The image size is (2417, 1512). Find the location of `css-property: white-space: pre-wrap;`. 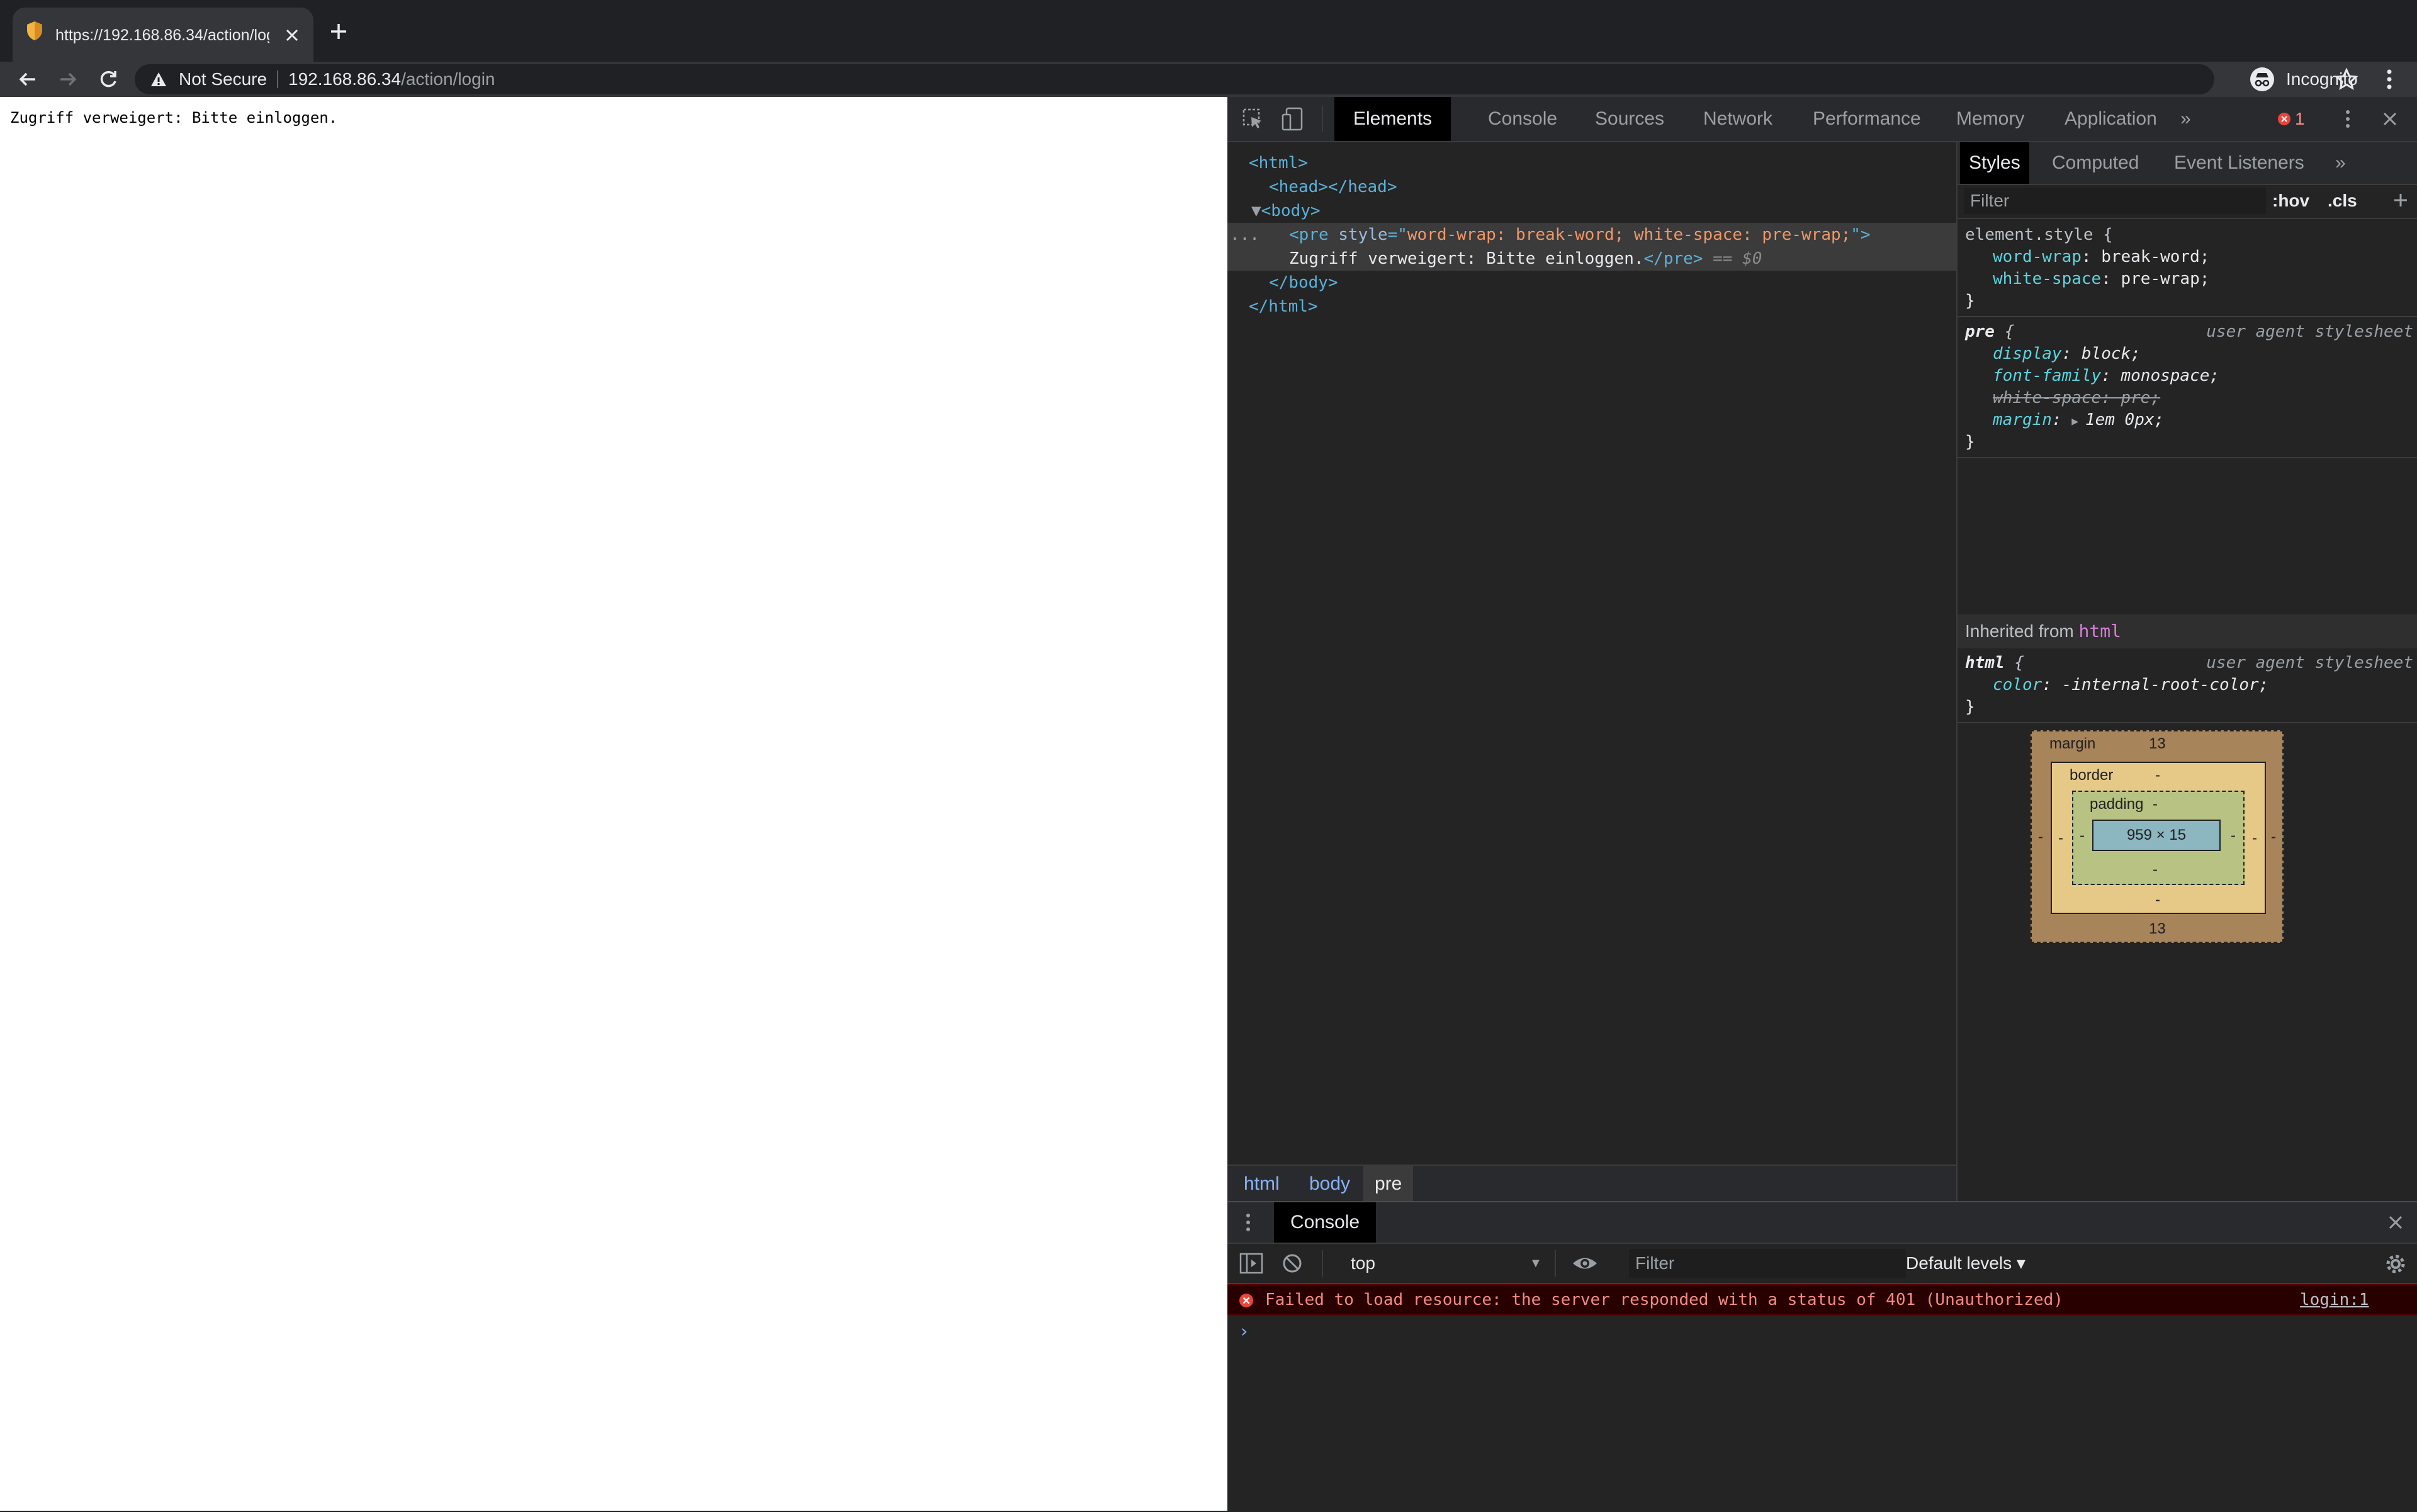

css-property: white-space: pre-wrap; is located at coordinates (2187, 279).